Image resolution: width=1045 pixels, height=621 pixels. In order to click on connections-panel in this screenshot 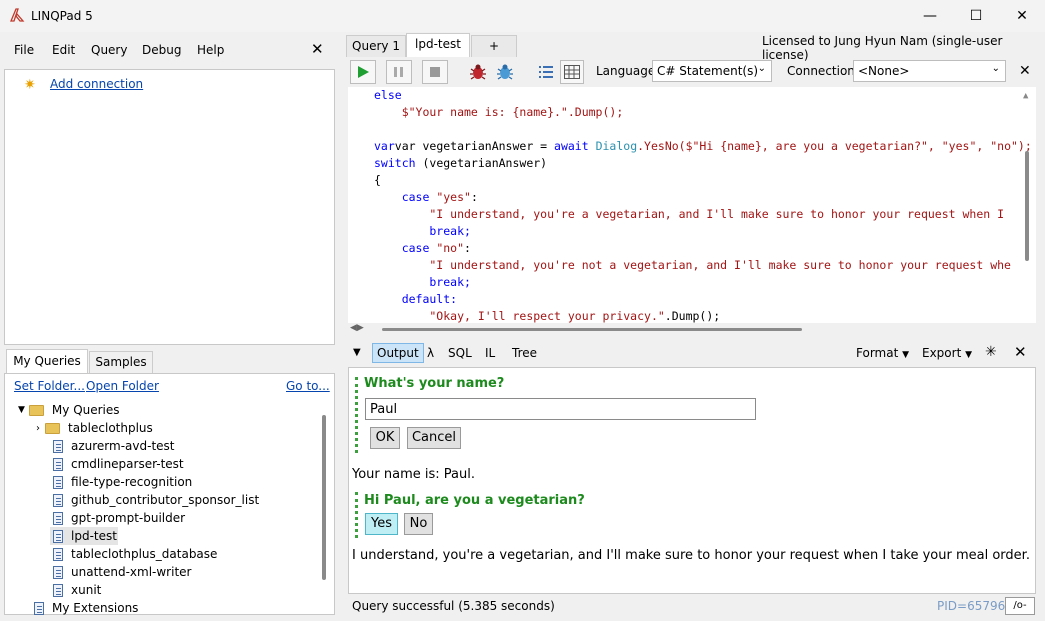, I will do `click(169, 207)`.